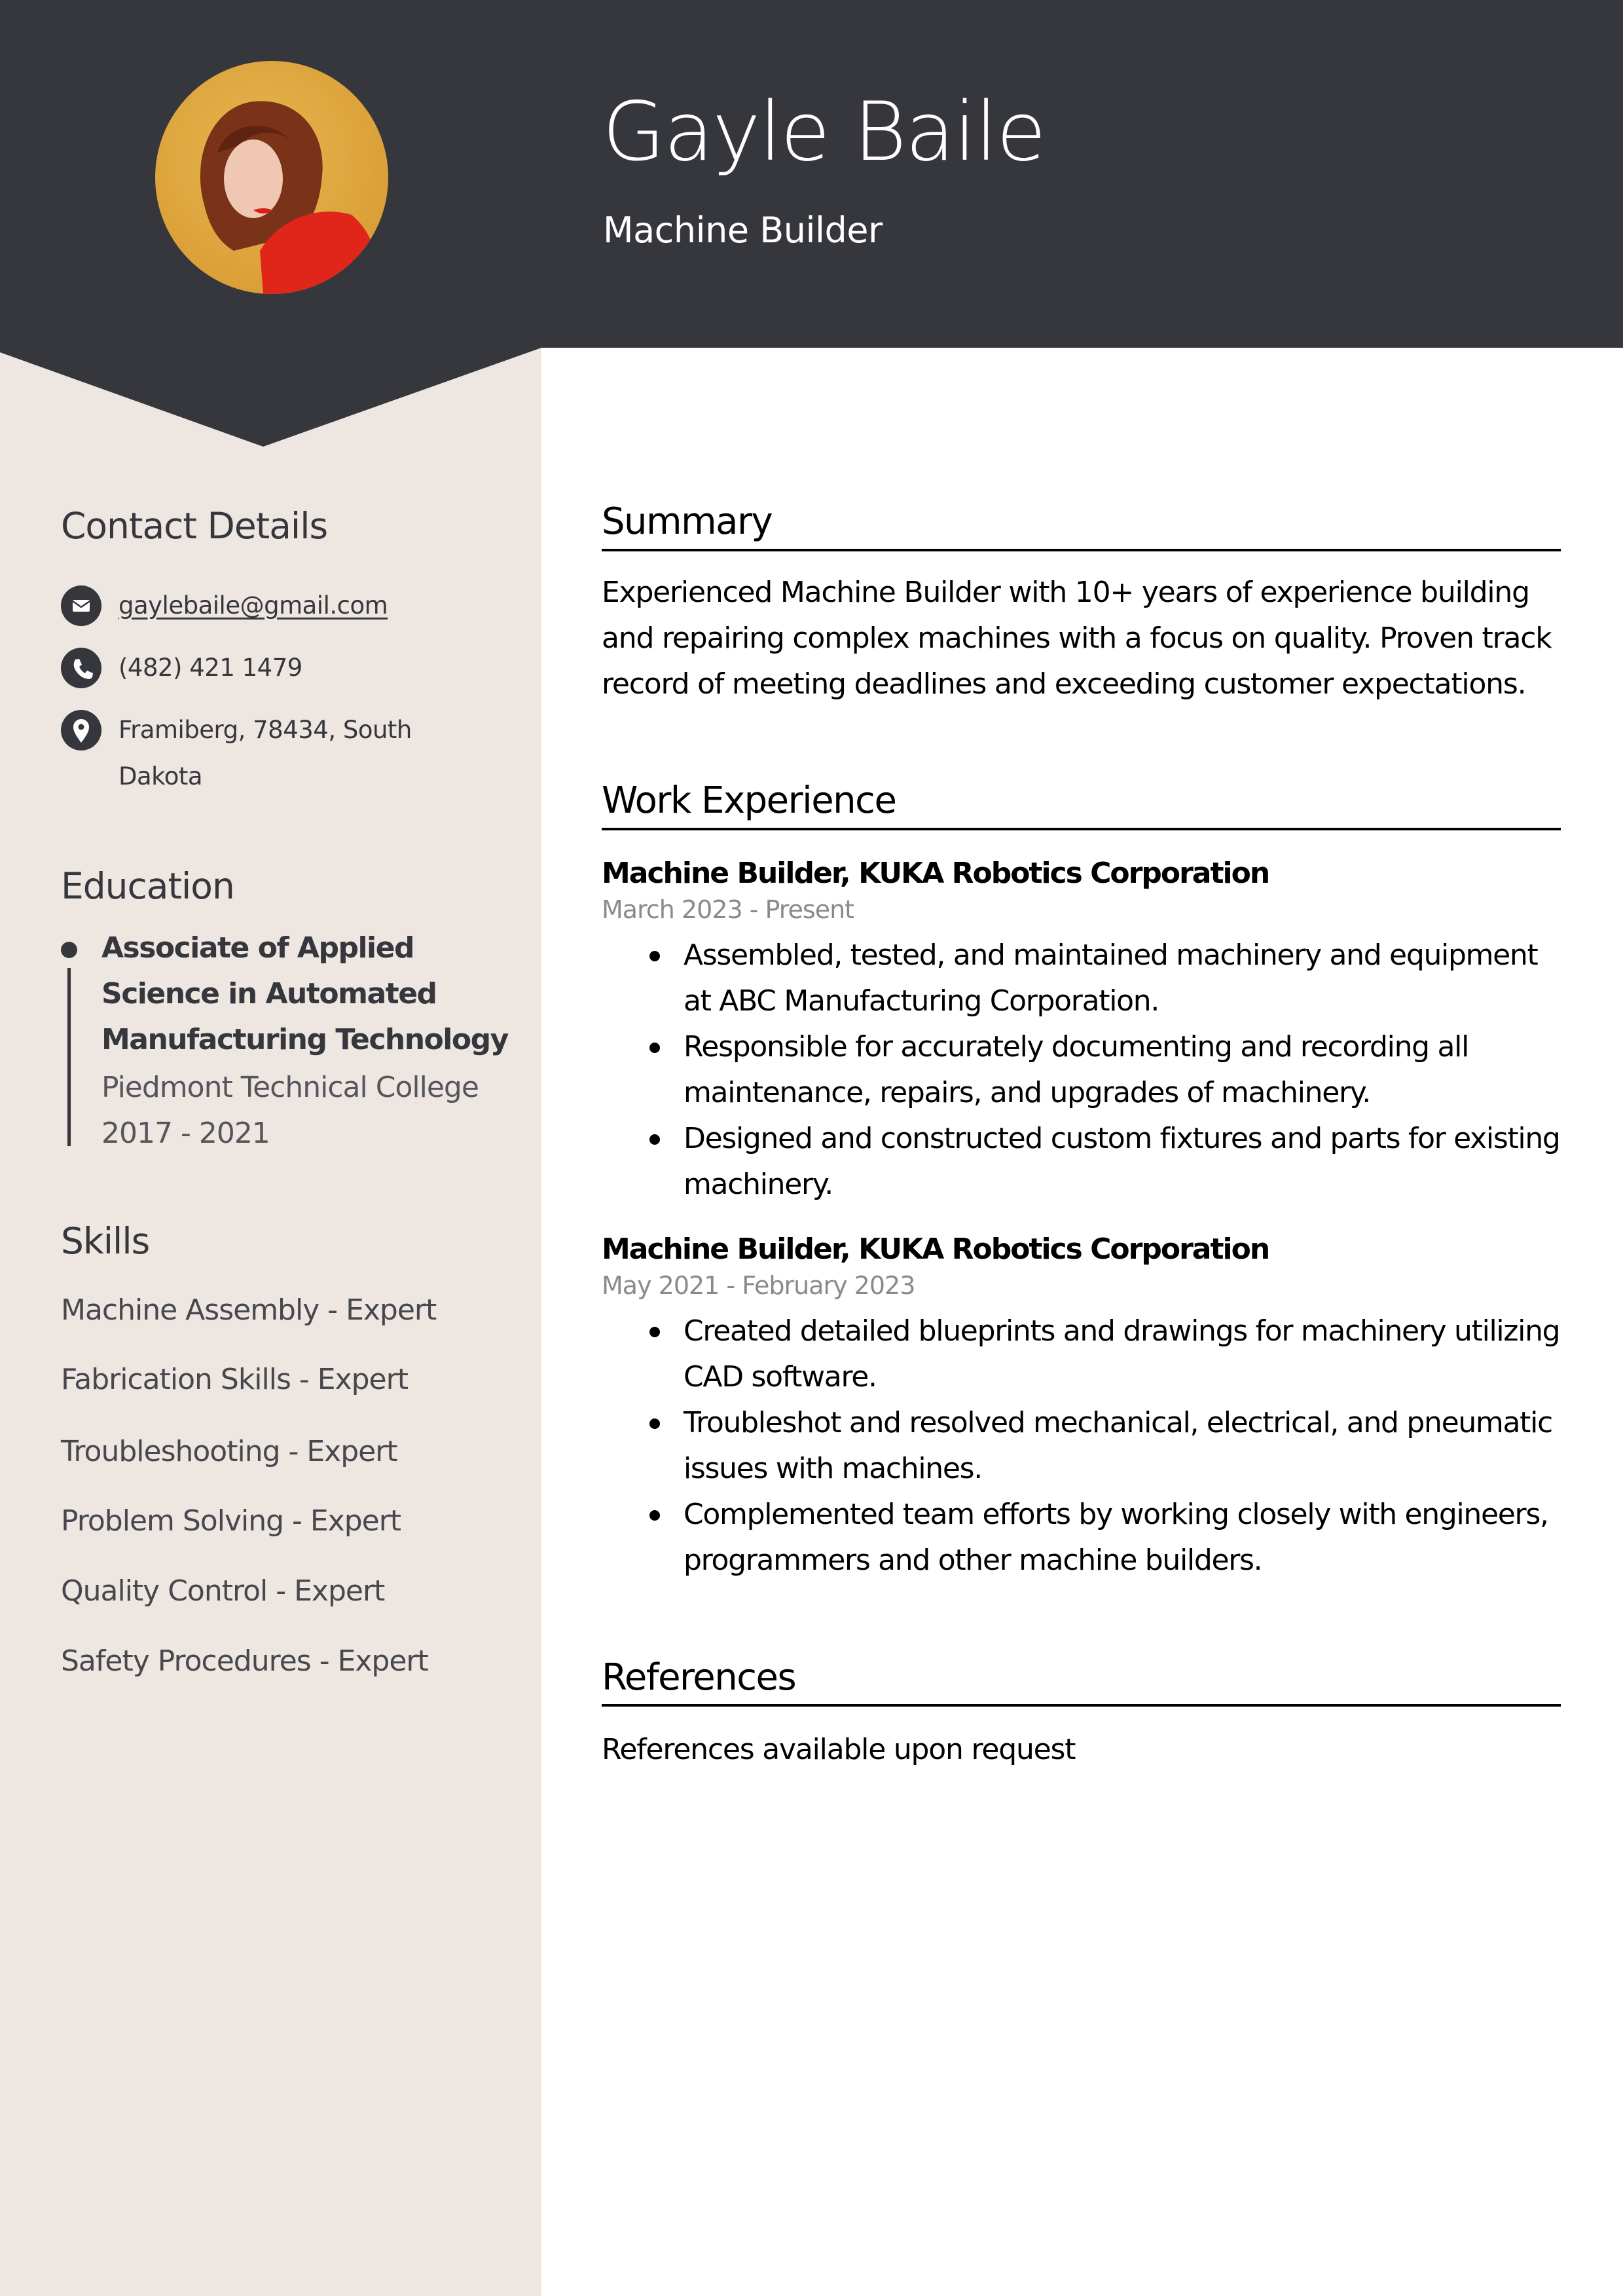 This screenshot has width=1623, height=2296. I want to click on job-1-dates: March 2023 - Present, so click(728, 910).